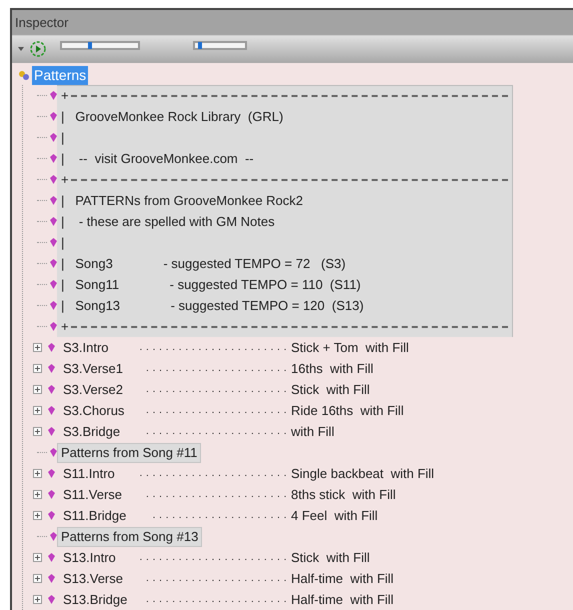  I want to click on pattern-description: Single backbeat with Fill, so click(362, 473).